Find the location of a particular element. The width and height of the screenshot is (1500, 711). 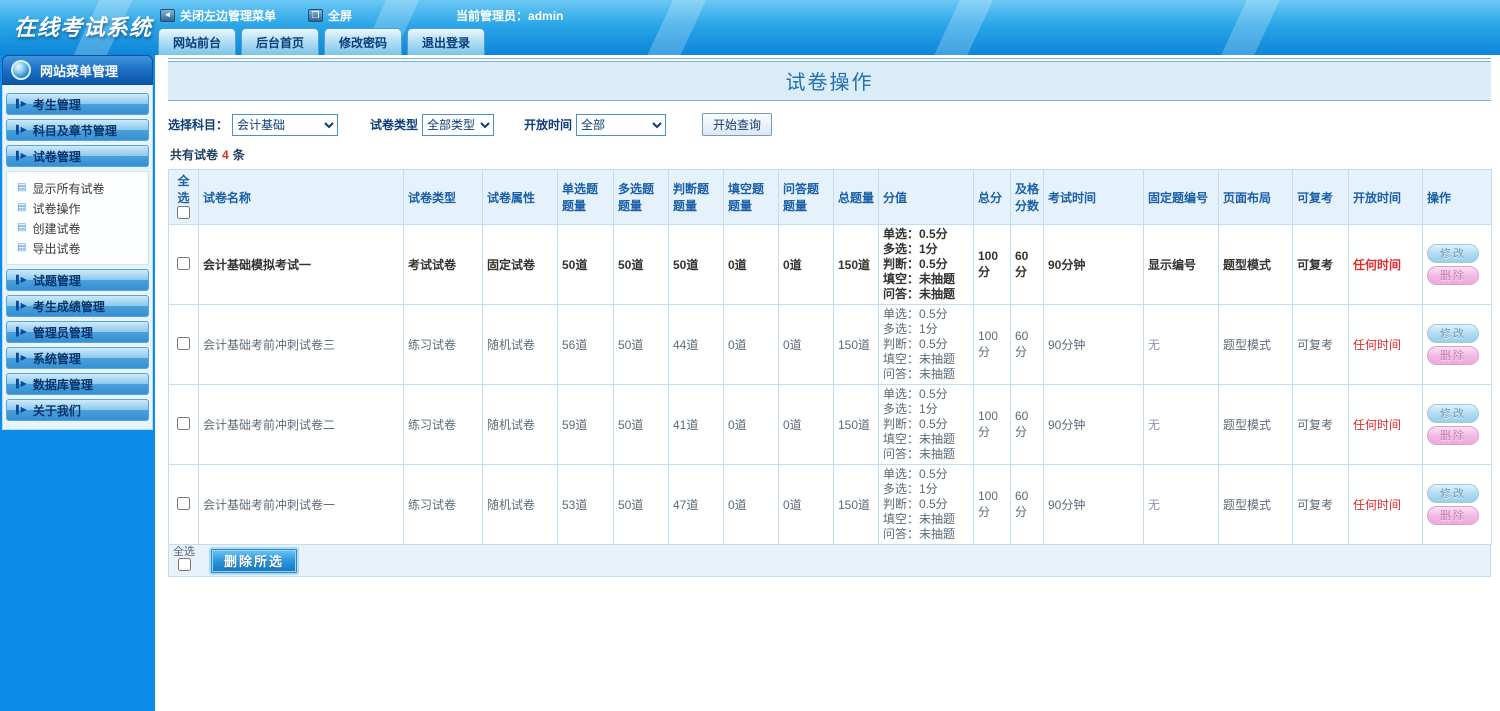

sidebar-item-papers: ▌▶ 试卷管理 is located at coordinates (77, 156).